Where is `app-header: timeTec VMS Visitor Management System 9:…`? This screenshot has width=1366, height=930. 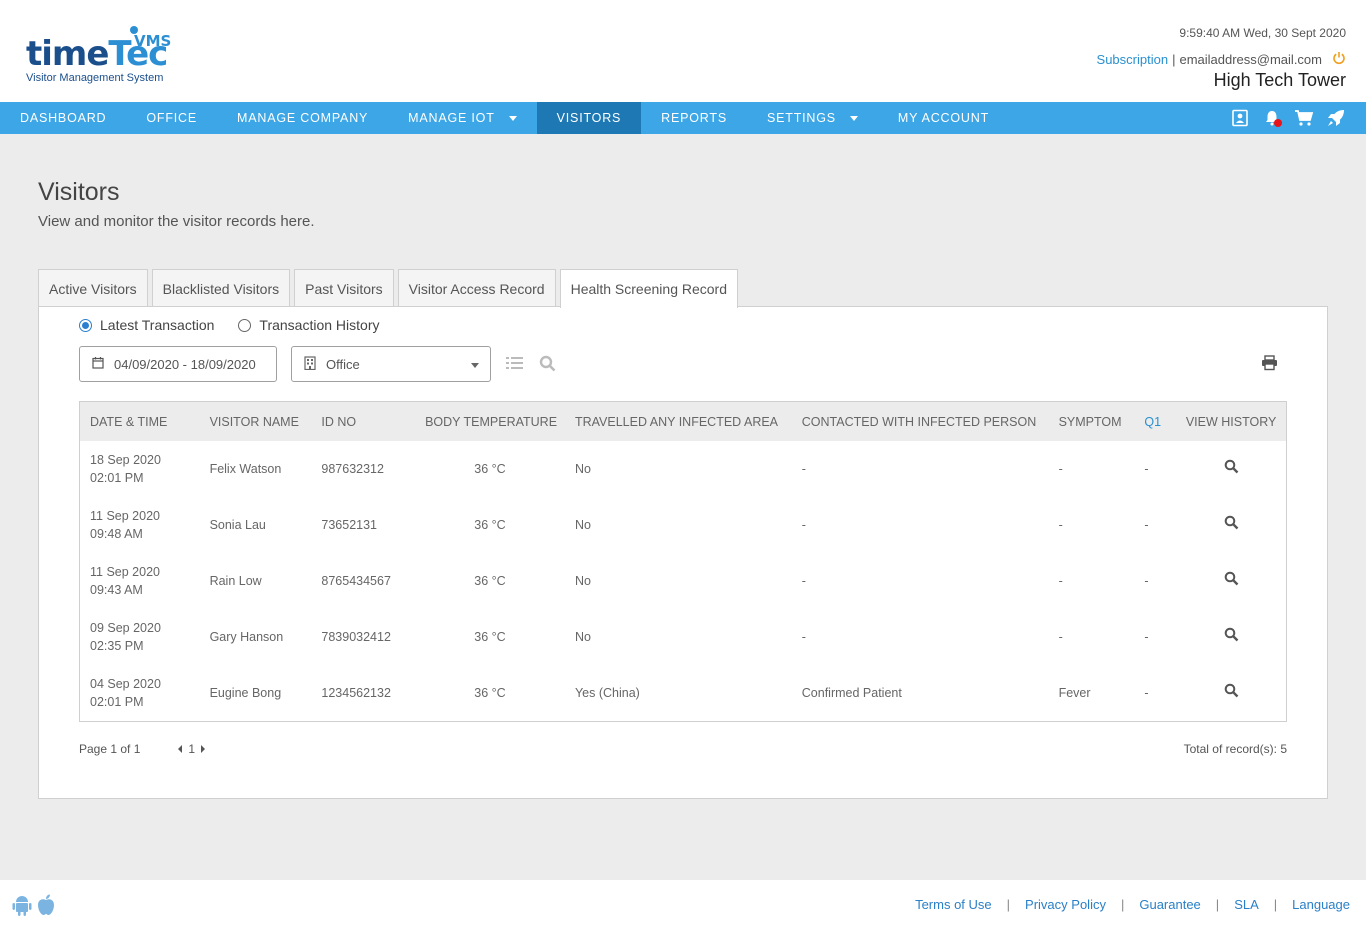 app-header: timeTec VMS Visitor Management System 9:… is located at coordinates (683, 51).